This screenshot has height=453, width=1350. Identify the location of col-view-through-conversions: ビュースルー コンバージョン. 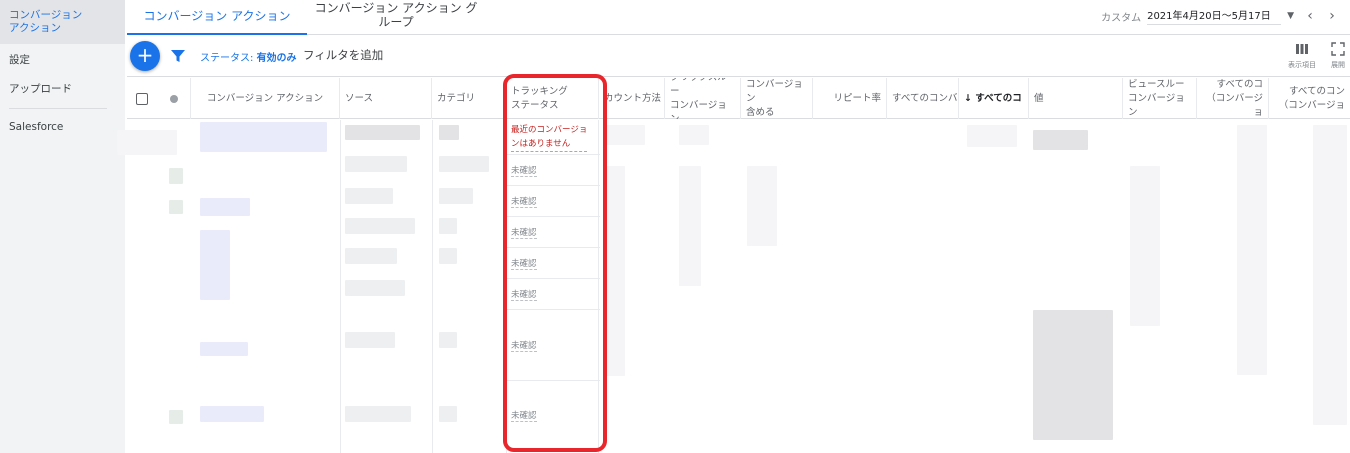
(1160, 98).